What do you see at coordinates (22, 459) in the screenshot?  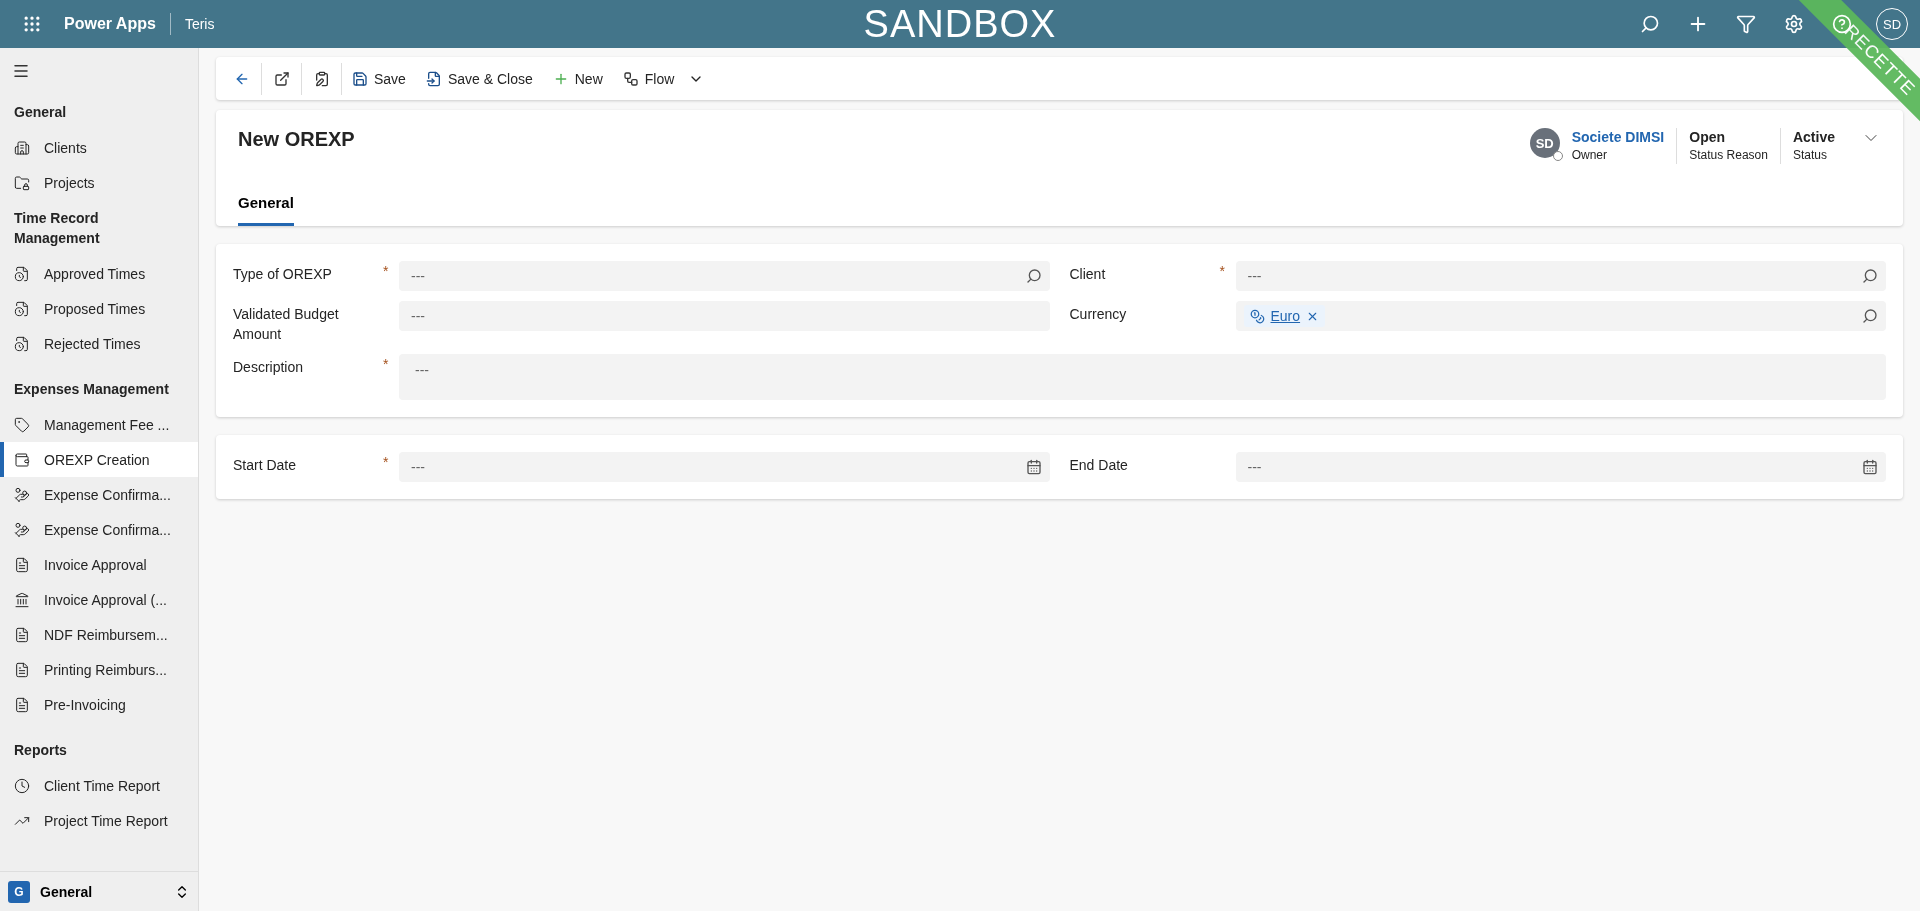 I see `wallet-icon` at bounding box center [22, 459].